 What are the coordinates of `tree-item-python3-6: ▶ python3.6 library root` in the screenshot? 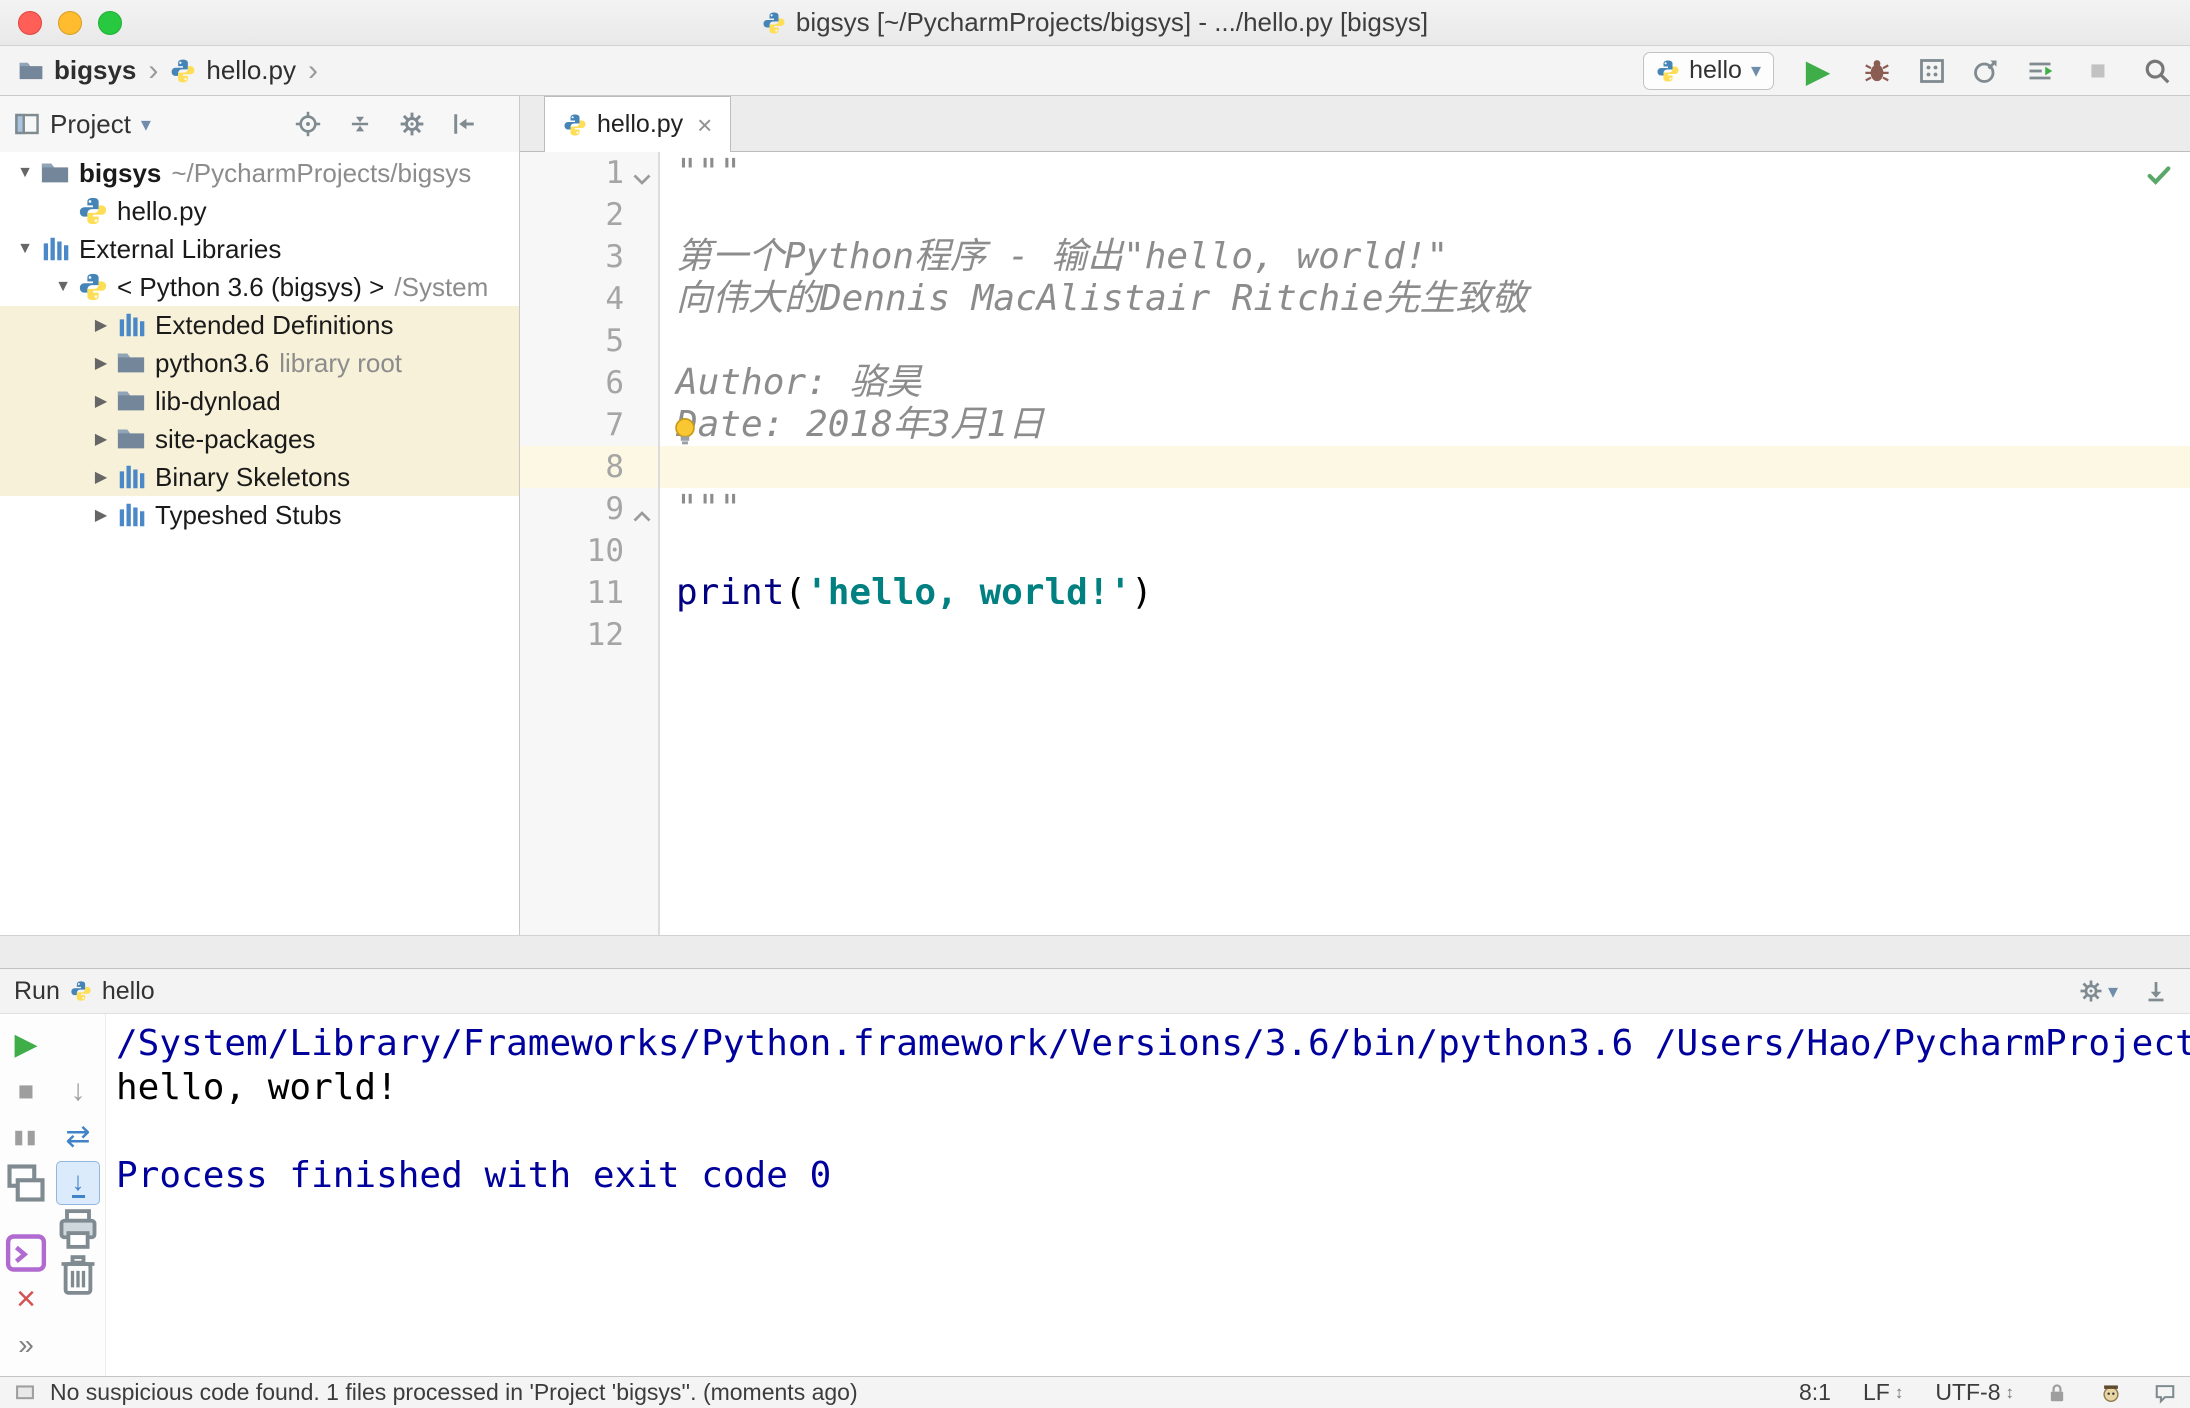 It's located at (259, 363).